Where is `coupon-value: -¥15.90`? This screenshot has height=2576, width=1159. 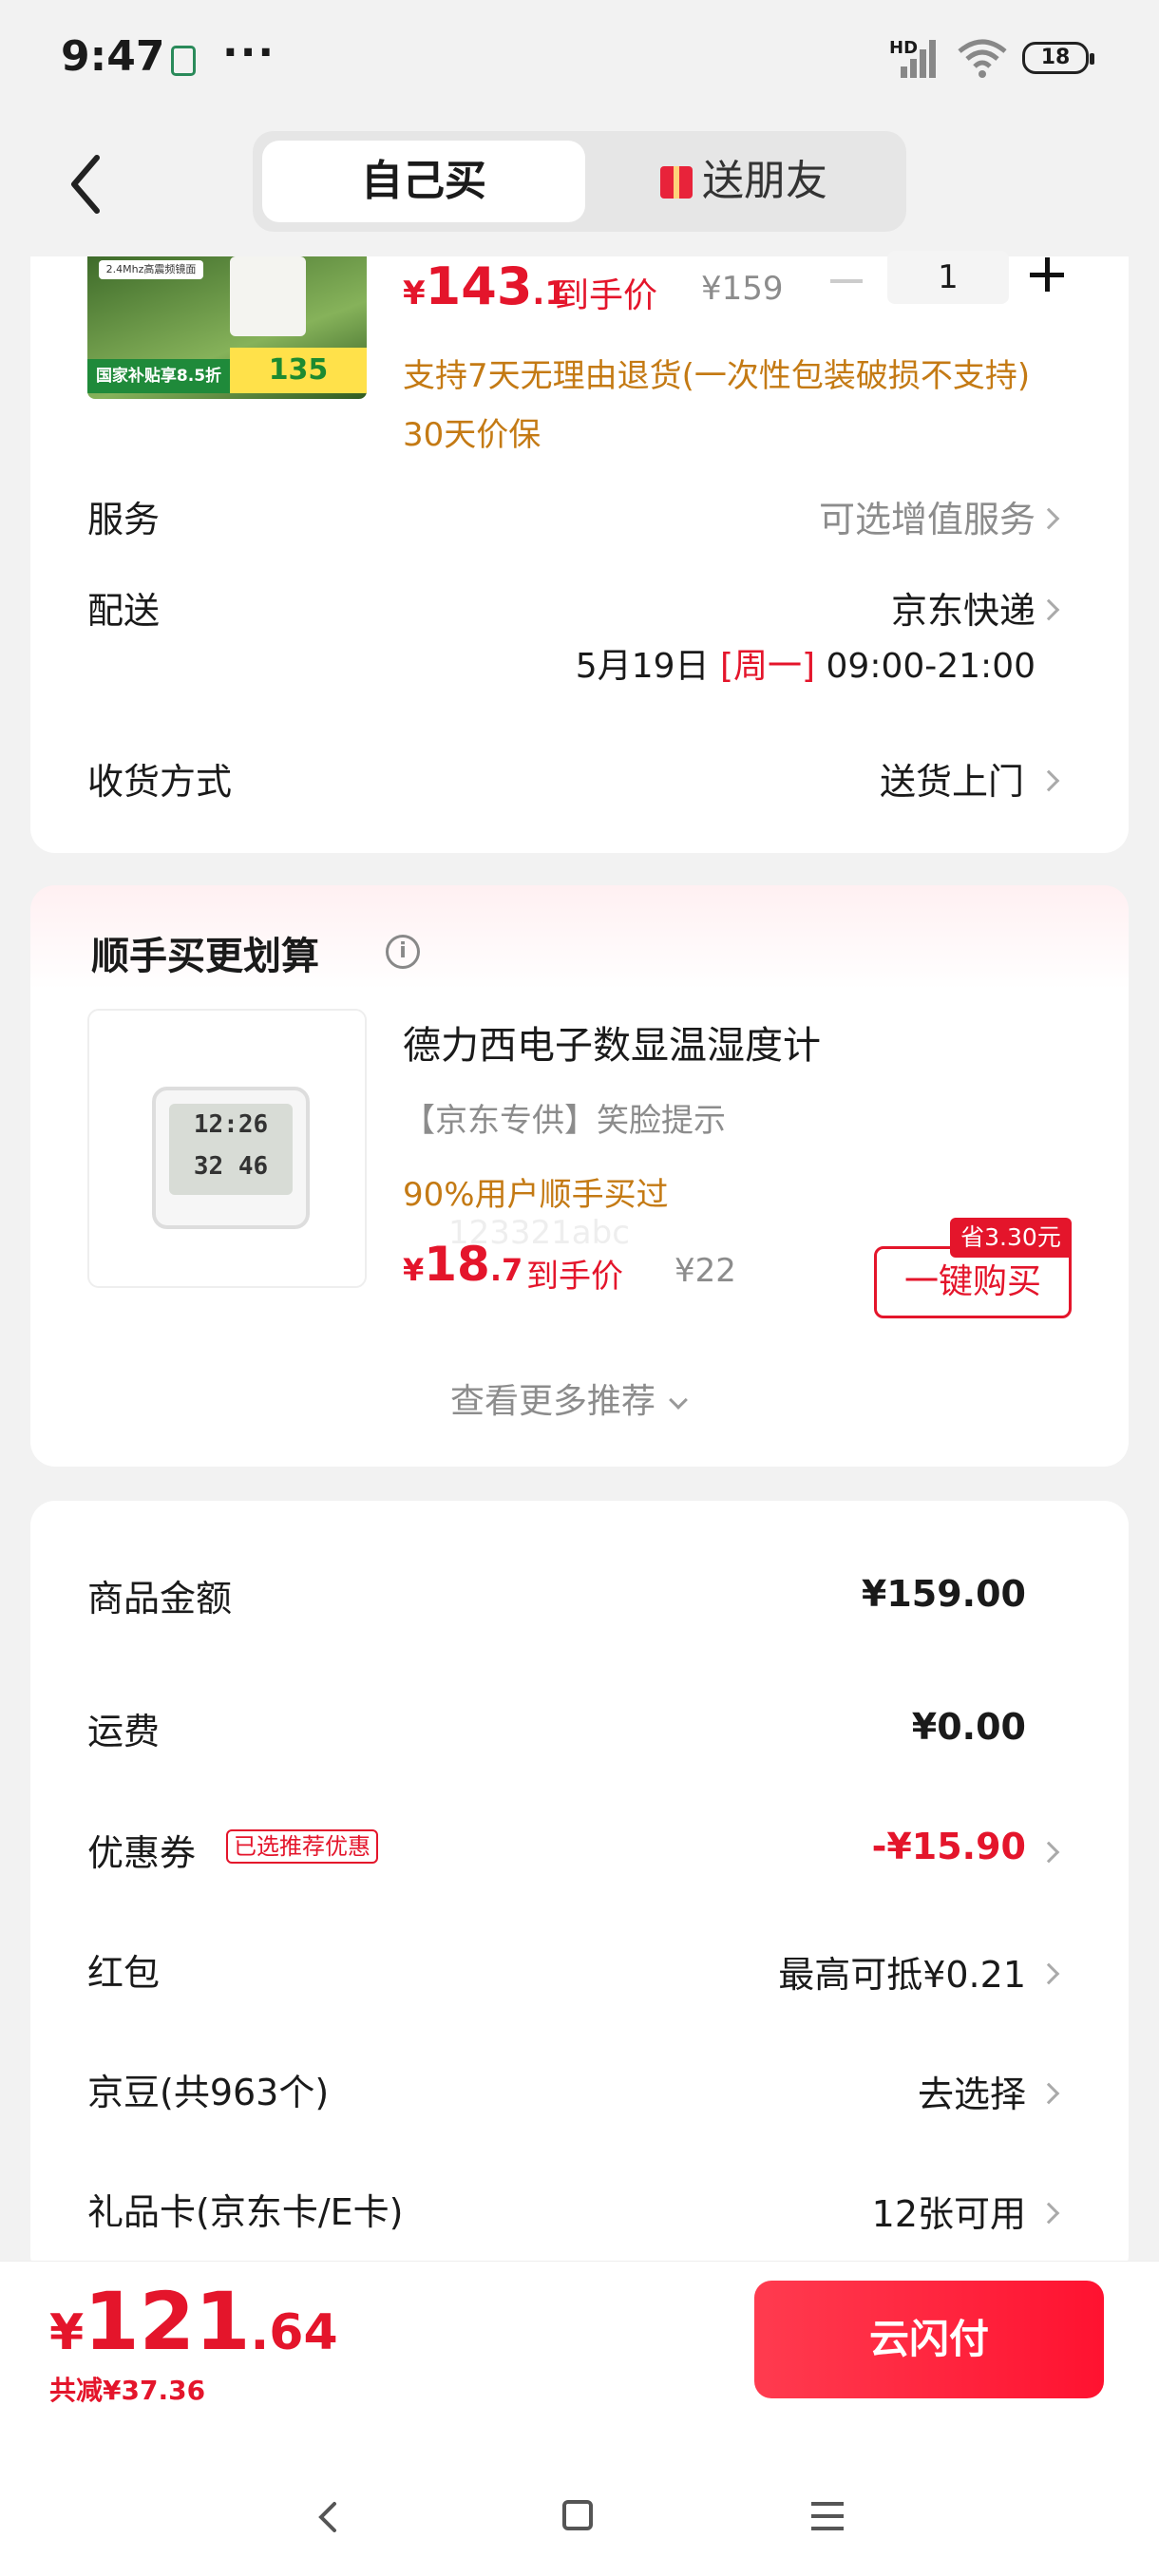
coupon-value: -¥15.90 is located at coordinates (949, 1846).